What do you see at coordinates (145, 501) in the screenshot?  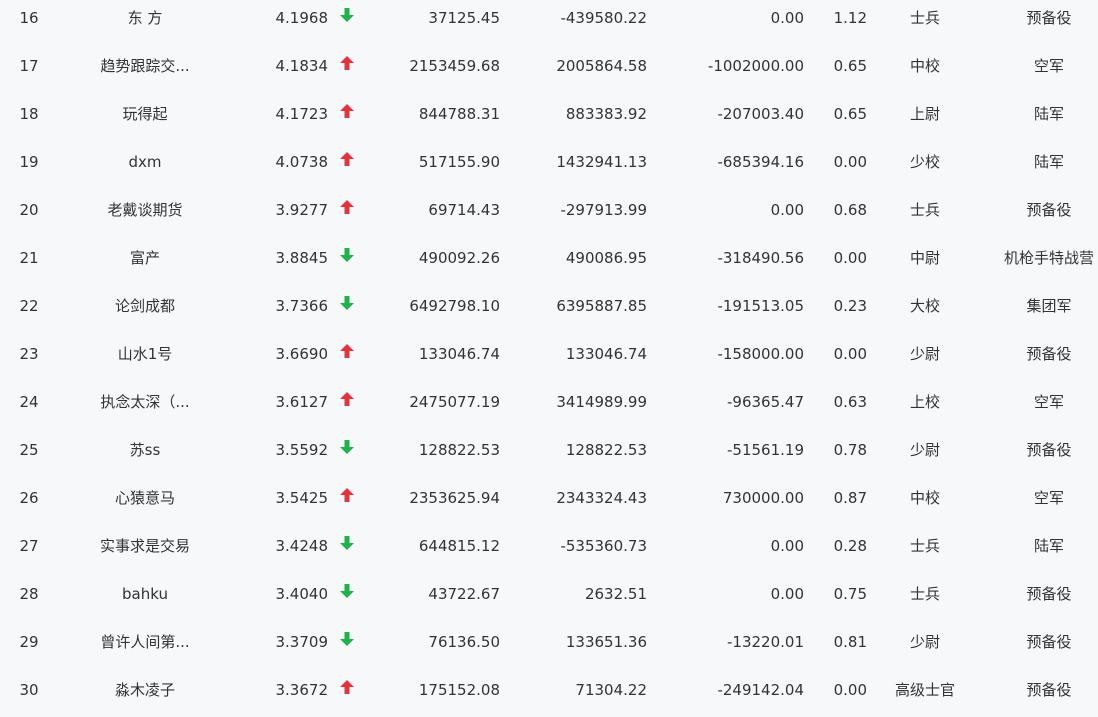 I see `trader-name-cell: 心猿意马` at bounding box center [145, 501].